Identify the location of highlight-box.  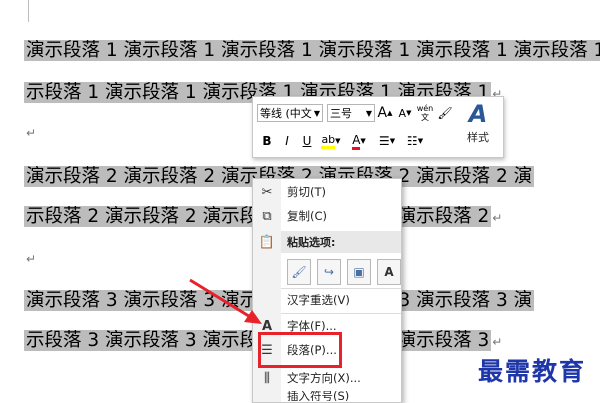
(300, 350).